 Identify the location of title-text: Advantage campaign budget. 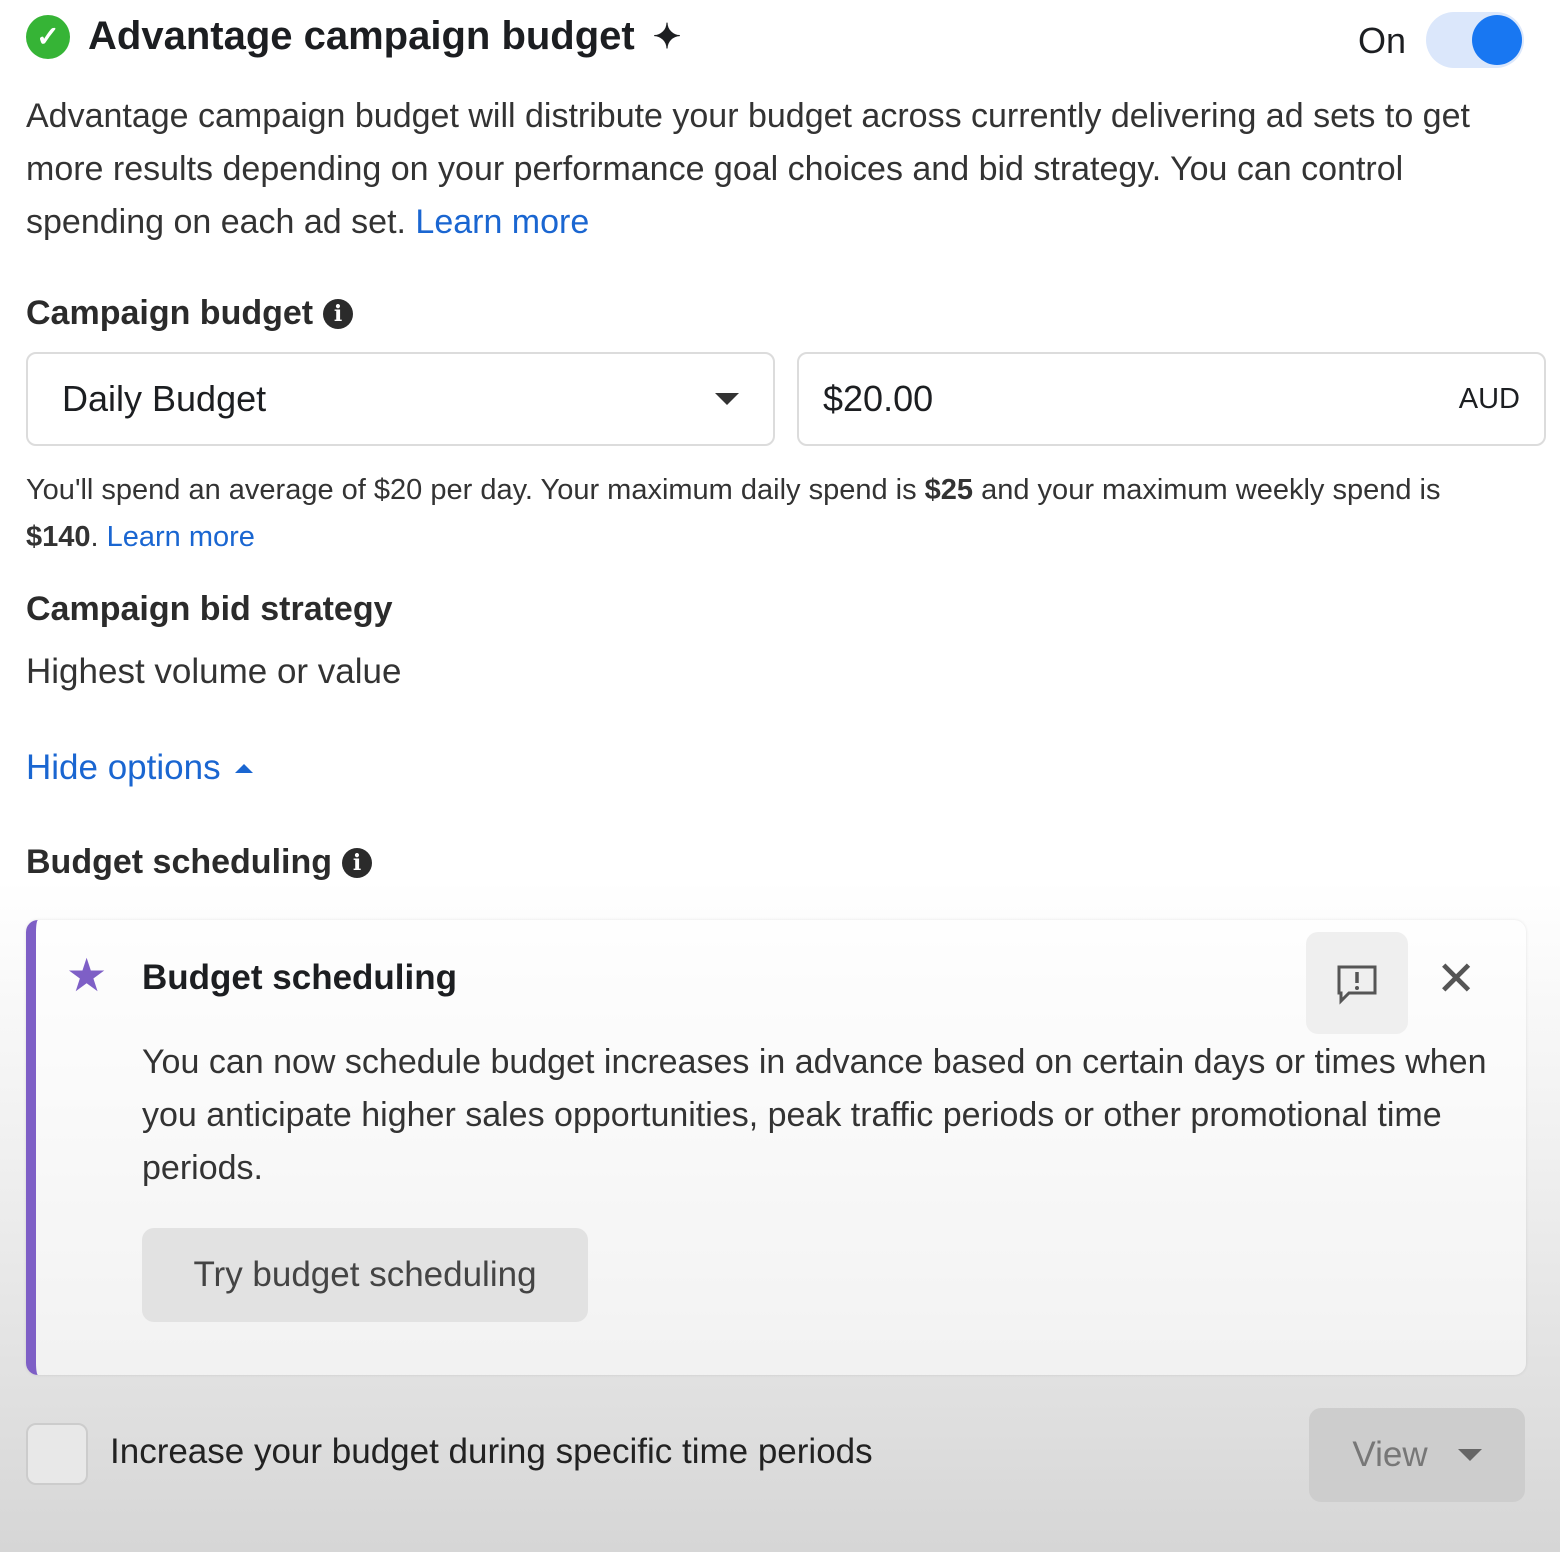
(361, 36).